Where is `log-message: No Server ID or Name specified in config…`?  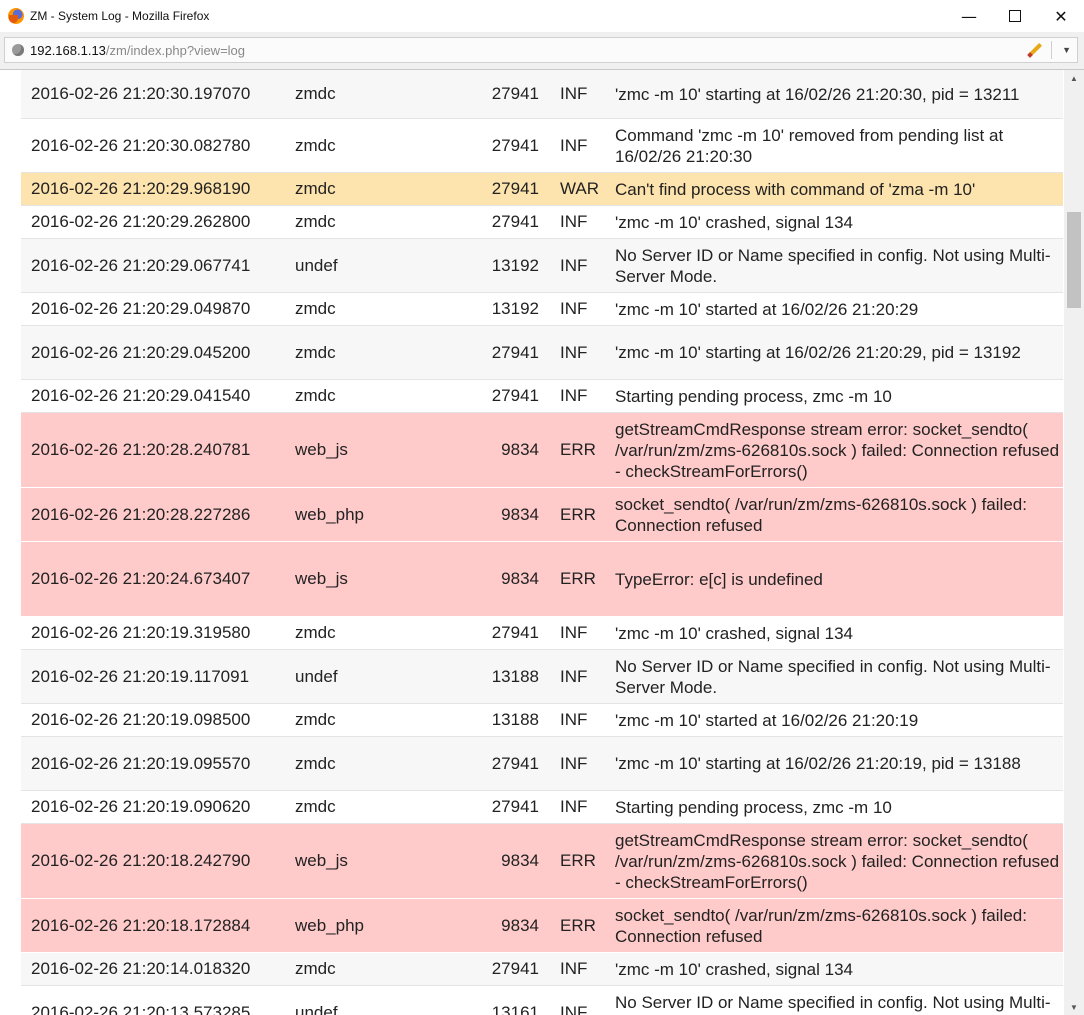 log-message: No Server ID or Name specified in config… is located at coordinates (833, 1003).